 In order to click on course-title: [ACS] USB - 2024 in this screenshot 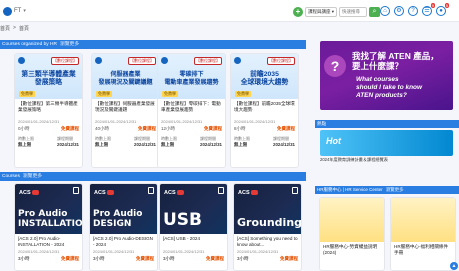, I will do `click(193, 241)`.